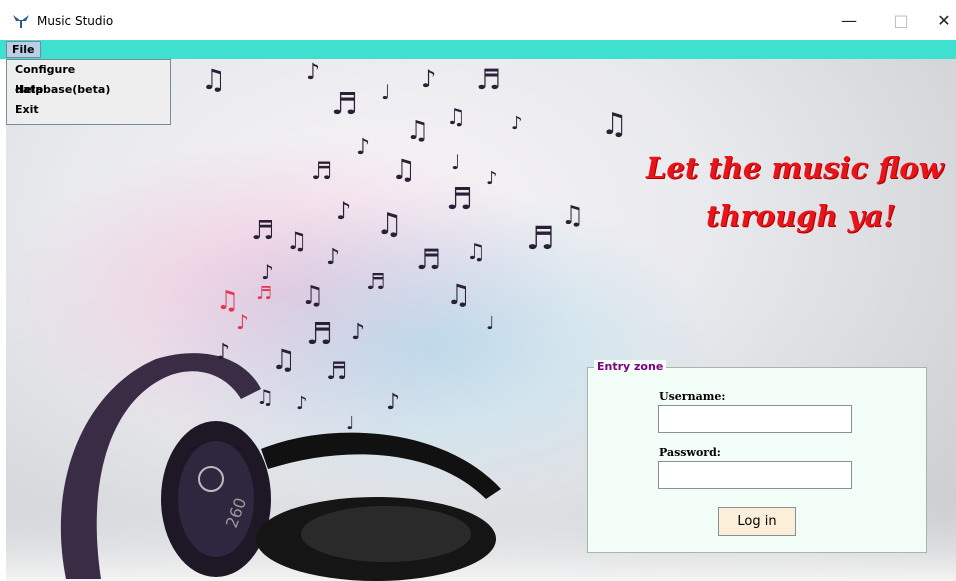 The image size is (956, 581). Describe the element at coordinates (938, 20) in the screenshot. I see `close-button: ✕` at that location.